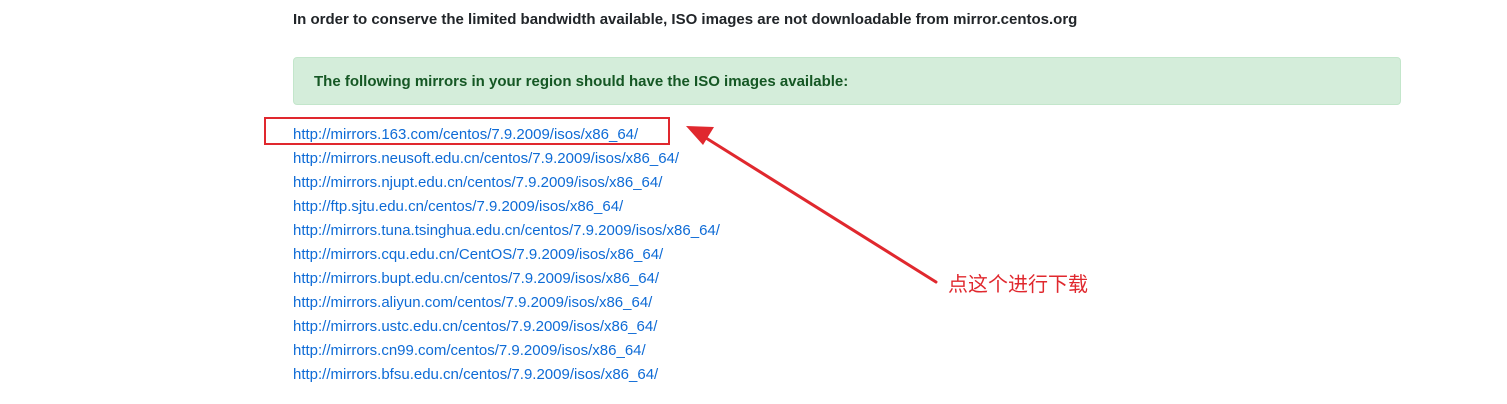 This screenshot has height=404, width=1507. Describe the element at coordinates (467, 131) in the screenshot. I see `highlight-box` at that location.